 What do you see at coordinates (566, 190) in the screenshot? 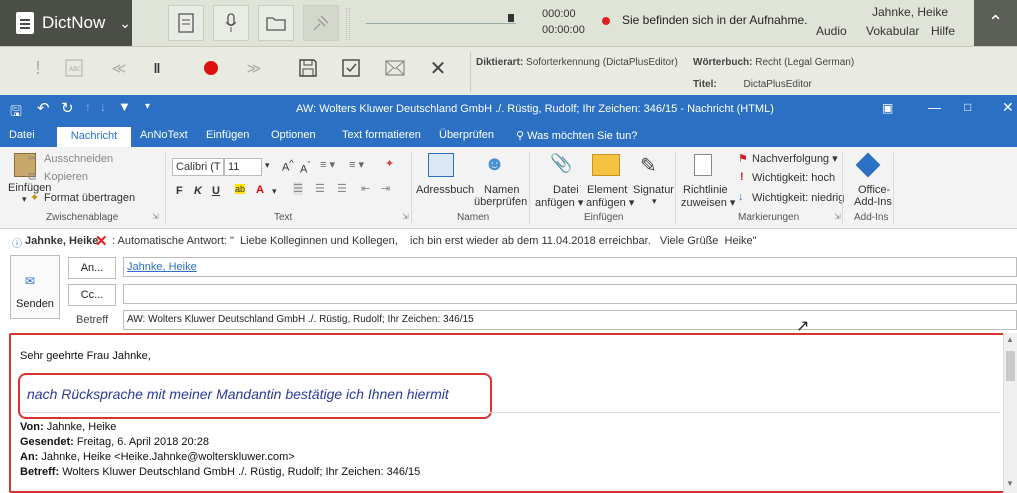
I see `attach-file-label-1: Datei` at bounding box center [566, 190].